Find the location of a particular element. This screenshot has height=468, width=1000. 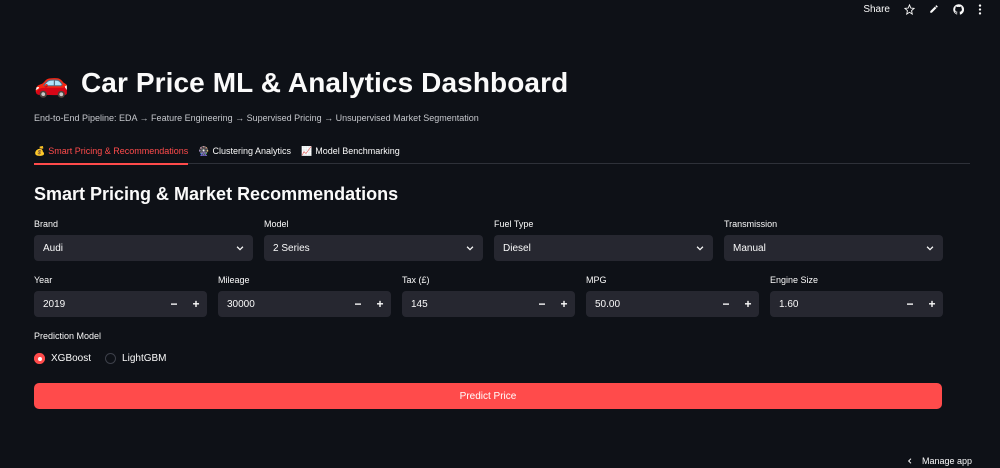

mileage-increment-button: + is located at coordinates (380, 304).